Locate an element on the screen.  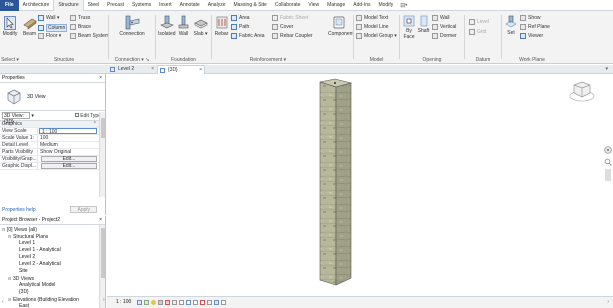
slab-foundation-button: Slab ▾ is located at coordinates (200, 26).